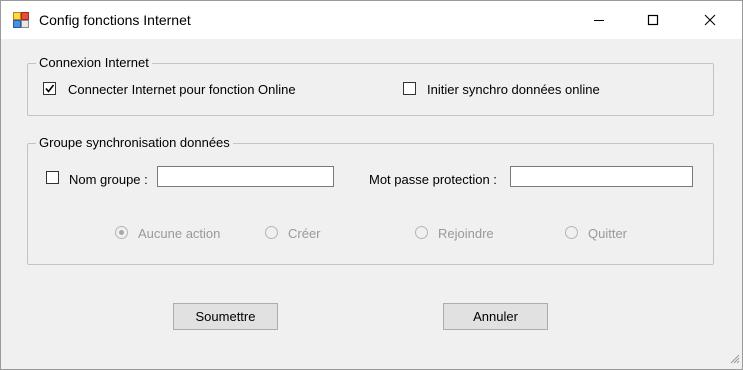 This screenshot has width=743, height=370. Describe the element at coordinates (466, 233) in the screenshot. I see `radio-rejoindre-label: Rejoindre` at that location.